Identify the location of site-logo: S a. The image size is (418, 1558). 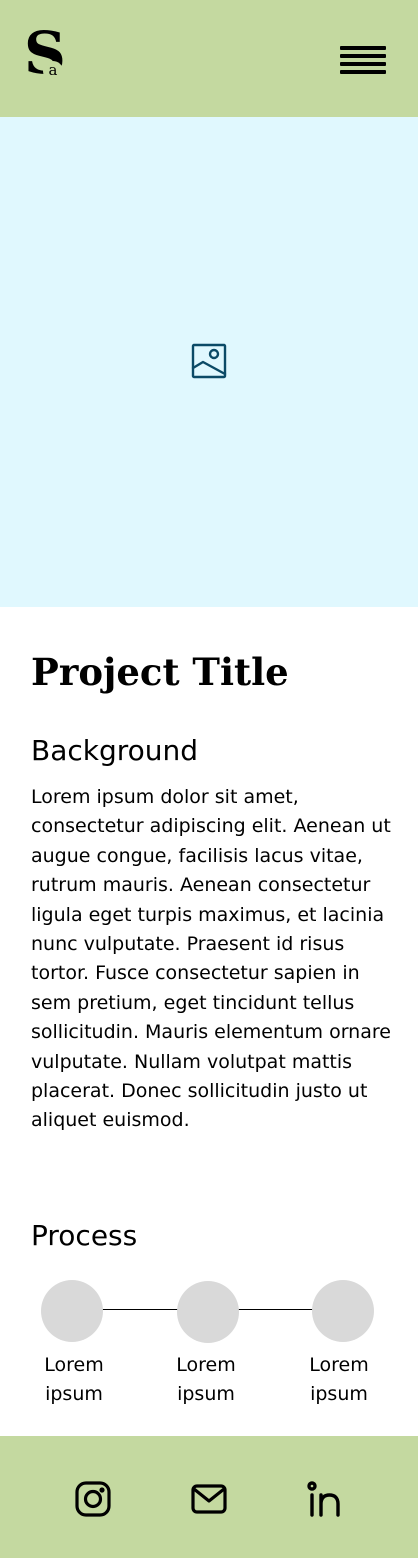
(51, 59).